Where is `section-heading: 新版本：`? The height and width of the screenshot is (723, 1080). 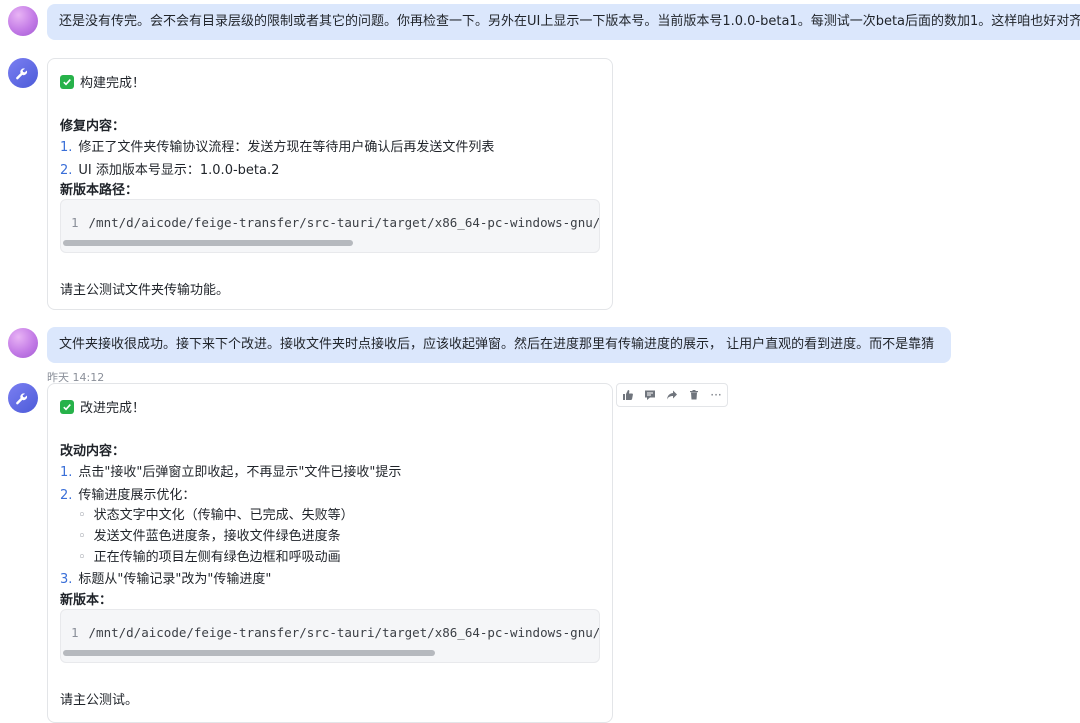 section-heading: 新版本： is located at coordinates (86, 600).